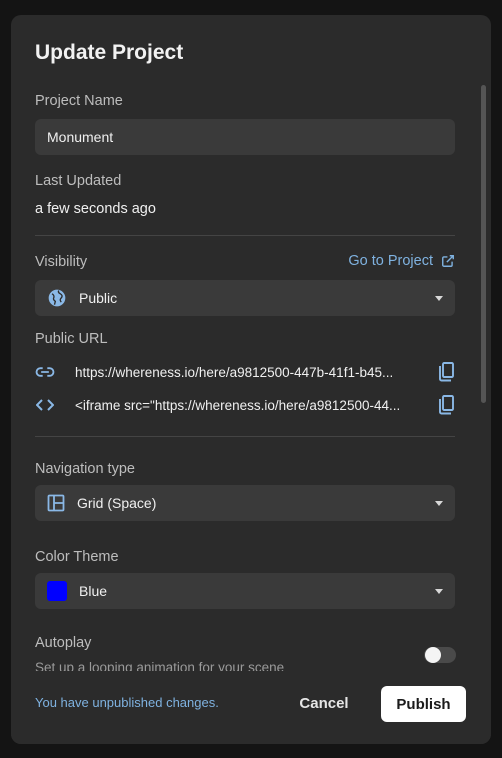 The image size is (502, 758). Describe the element at coordinates (93, 591) in the screenshot. I see `color-theme-value: Blue` at that location.